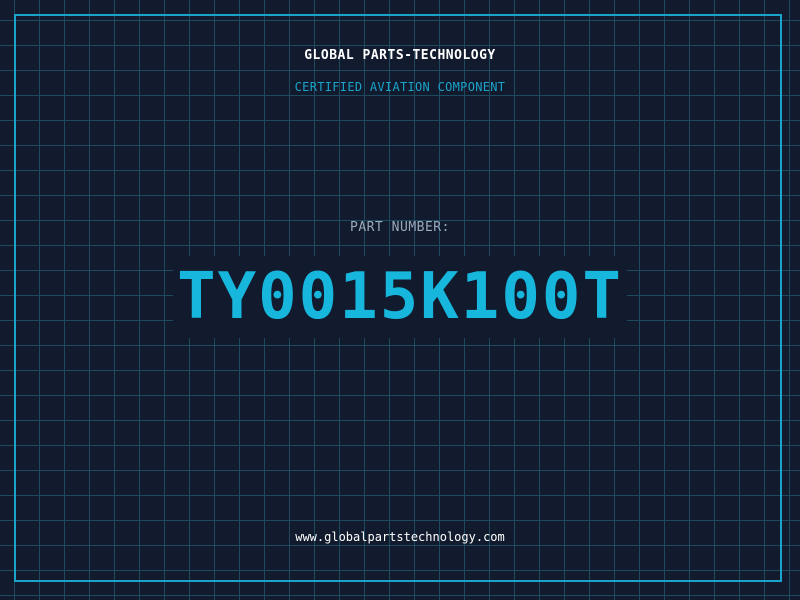  I want to click on company-name: GLOBAL PARTS-TECHNOLOGY, so click(400, 55).